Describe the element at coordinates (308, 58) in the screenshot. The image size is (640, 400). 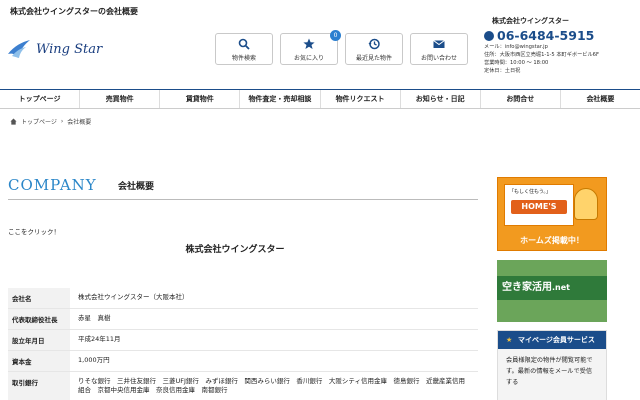
I see `quick-favorites-label: お気に入り` at that location.